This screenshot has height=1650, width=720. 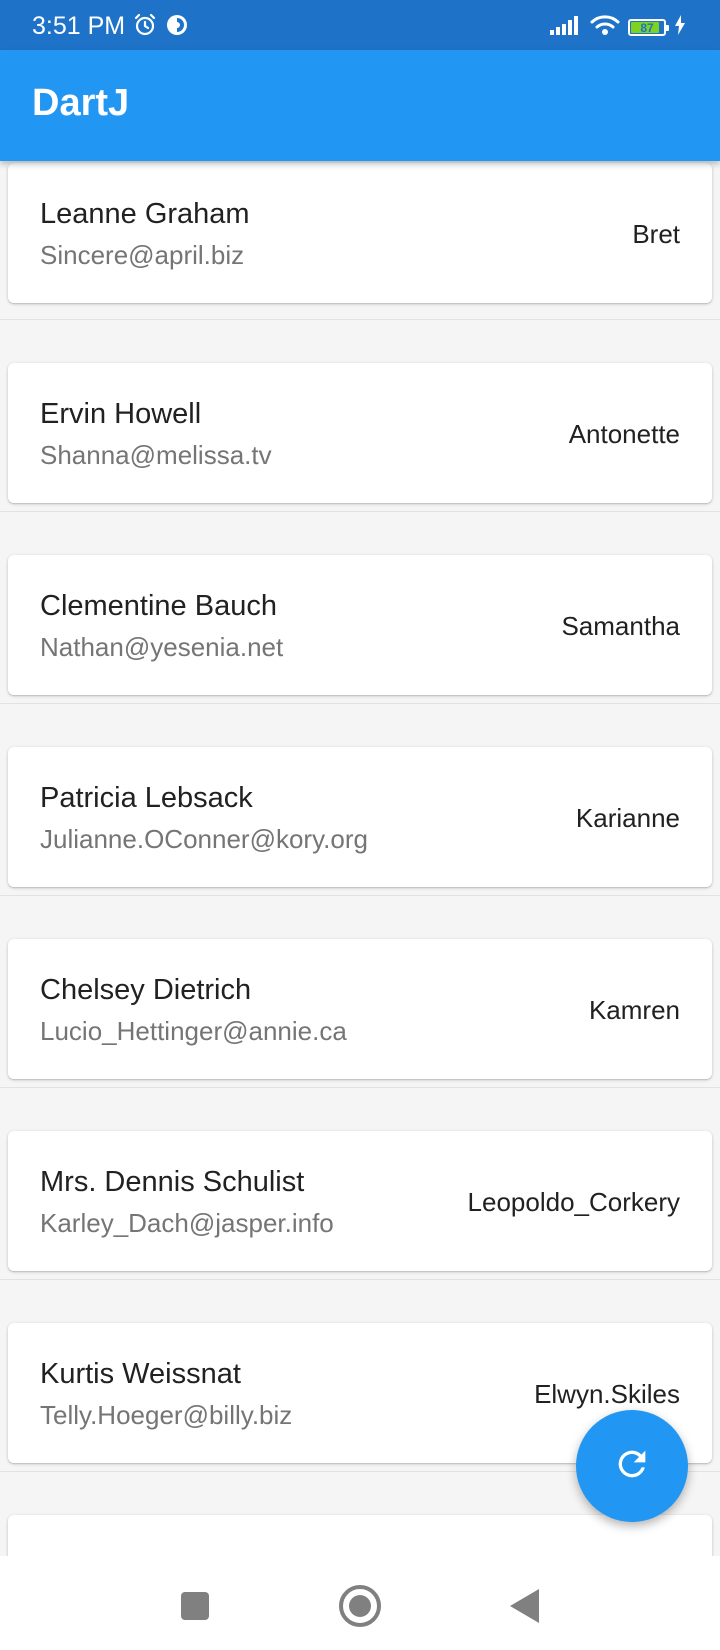 I want to click on user-name: Clementine Bauch, so click(x=158, y=606).